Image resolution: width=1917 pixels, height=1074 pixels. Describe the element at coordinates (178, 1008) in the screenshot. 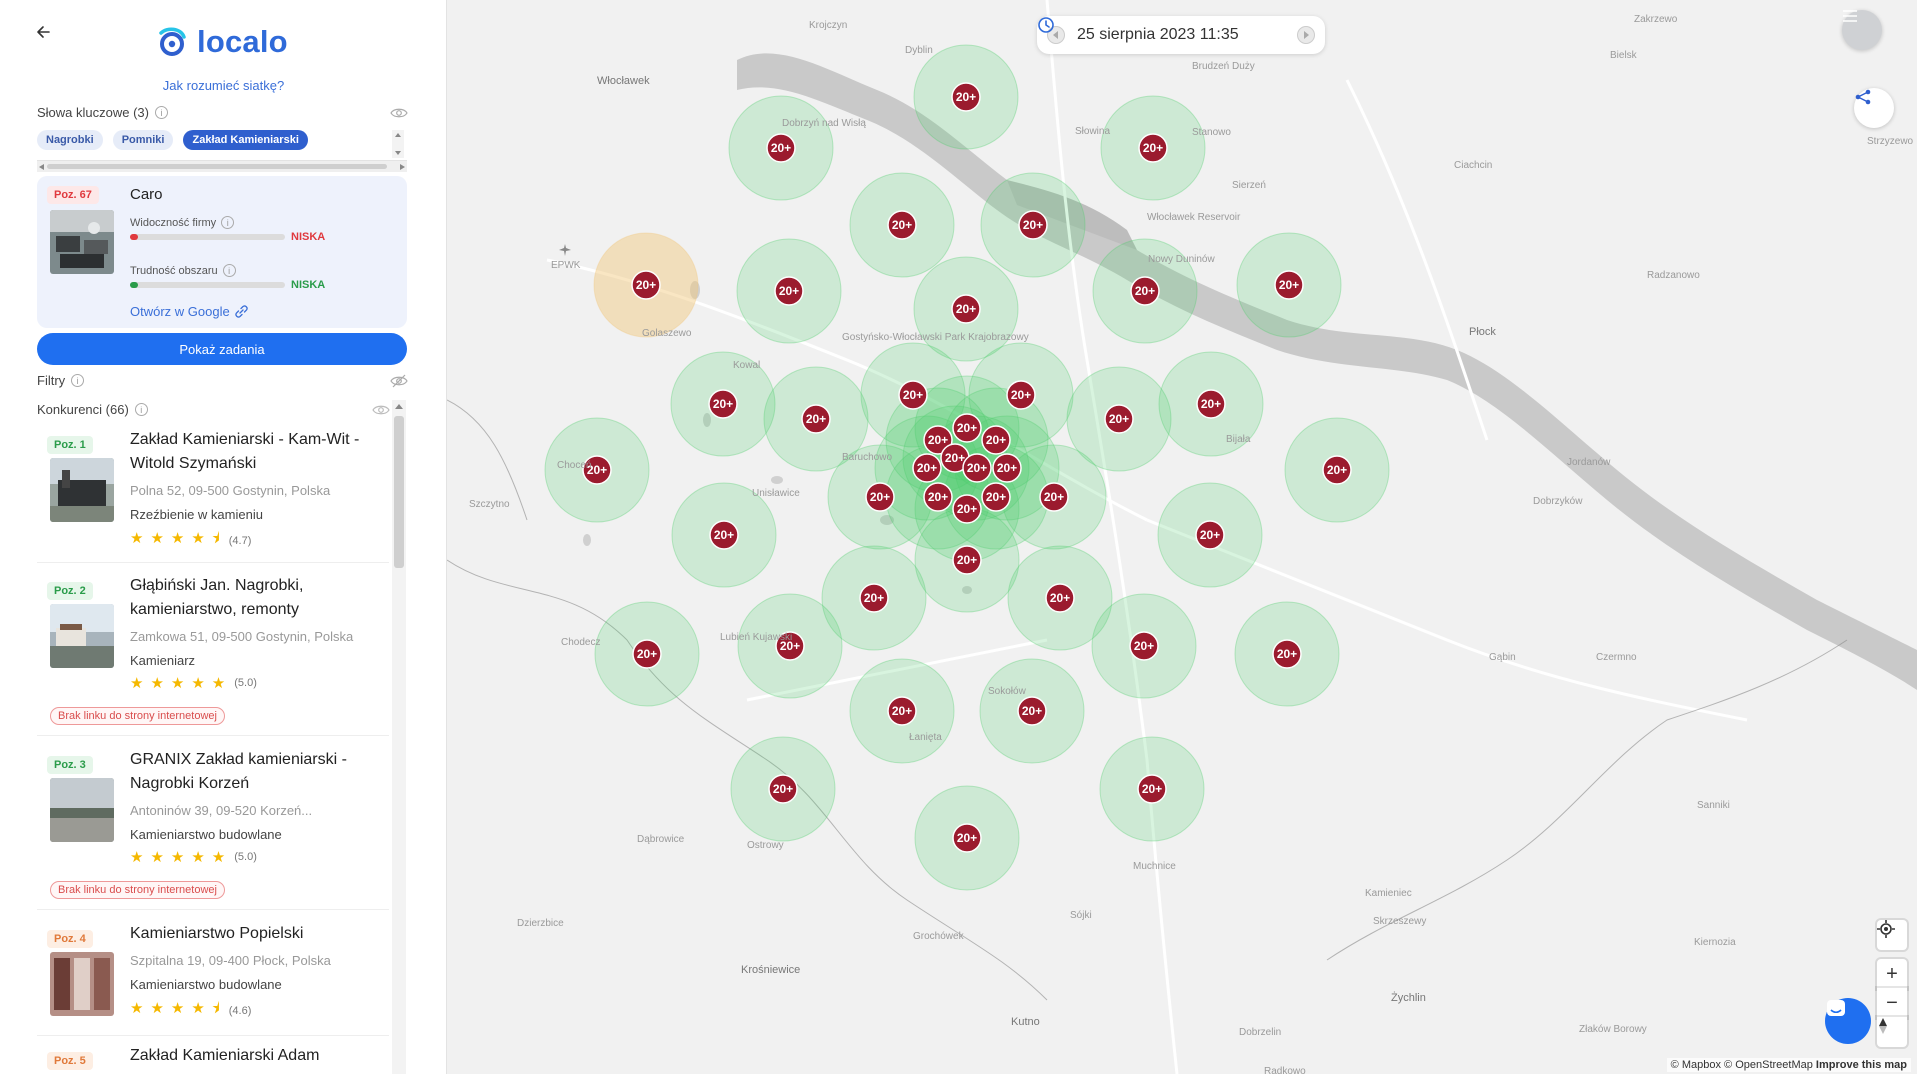

I see `stars-icon: ★★★★⯨` at that location.